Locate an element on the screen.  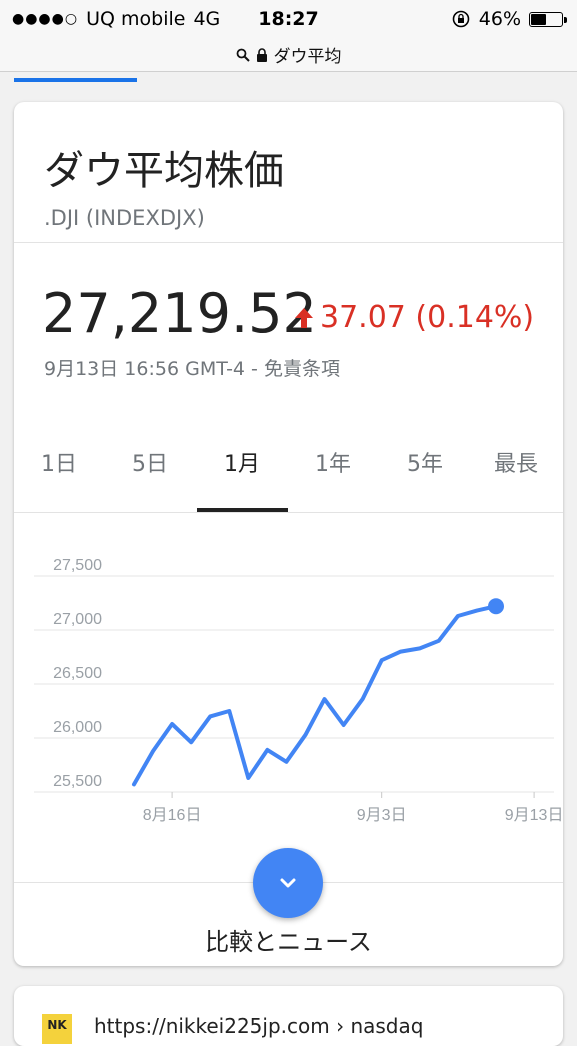
latest-point is located at coordinates (496, 606).